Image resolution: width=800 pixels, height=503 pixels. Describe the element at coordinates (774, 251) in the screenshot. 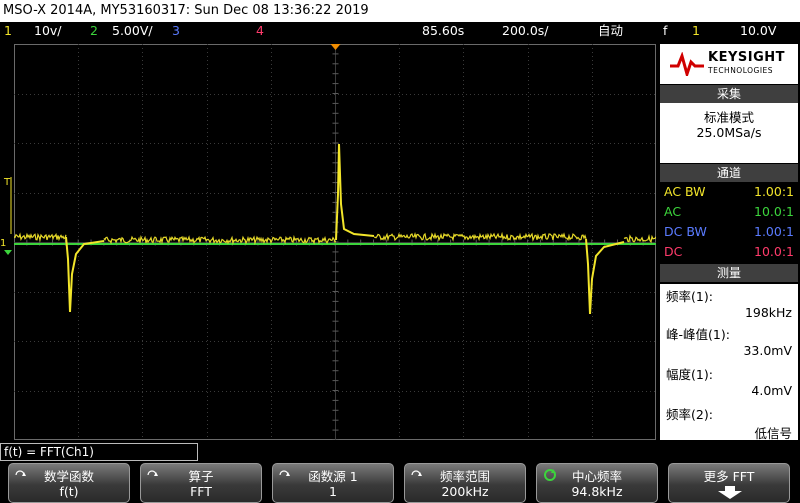

I see `channel-4-probe: 10.0:1` at that location.